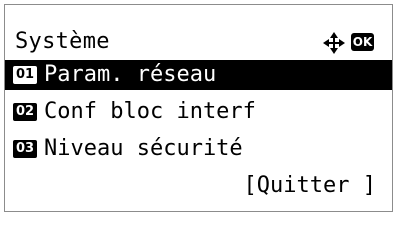 This screenshot has height=240, width=398. What do you see at coordinates (25, 149) in the screenshot?
I see `menu-item-number: 03` at bounding box center [25, 149].